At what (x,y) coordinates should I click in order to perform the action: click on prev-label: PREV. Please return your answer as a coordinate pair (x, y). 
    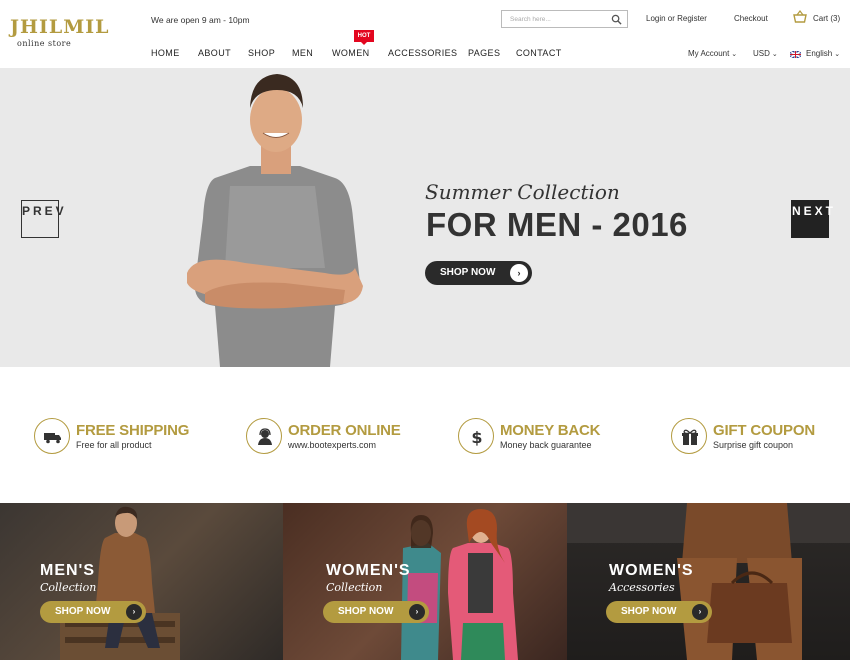
    Looking at the image, I should click on (44, 211).